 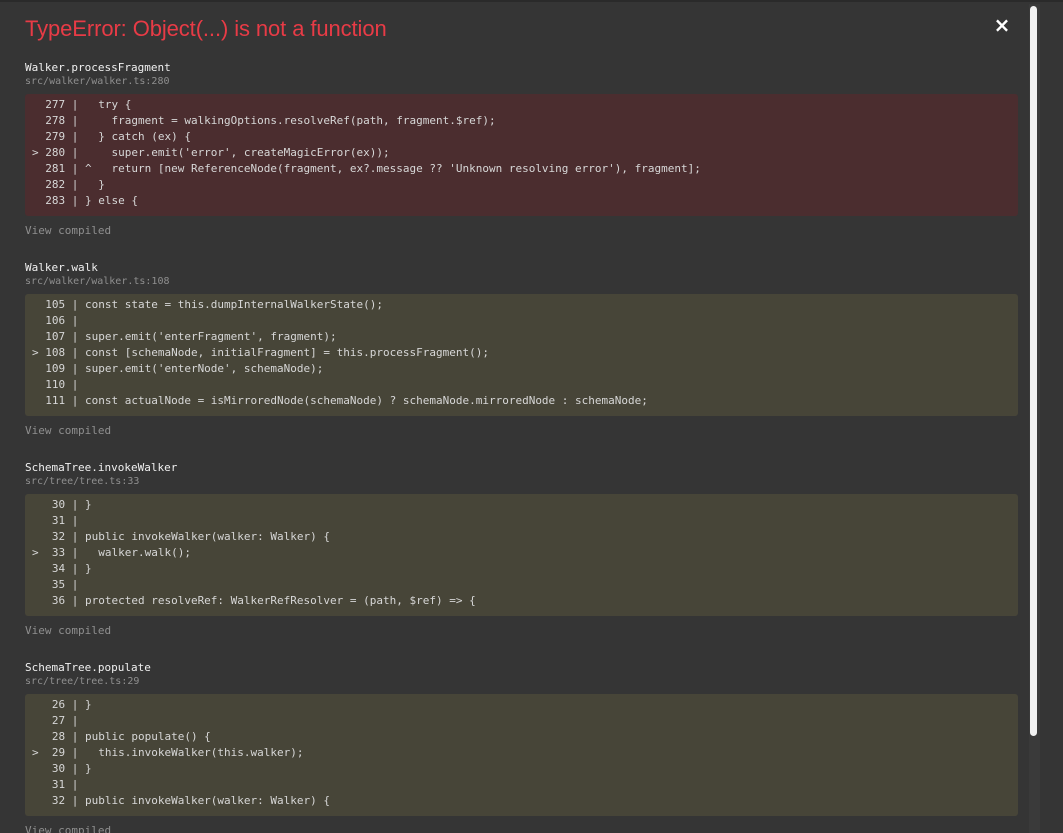 What do you see at coordinates (98, 67) in the screenshot?
I see `frame-function-name: Walker.processFragment` at bounding box center [98, 67].